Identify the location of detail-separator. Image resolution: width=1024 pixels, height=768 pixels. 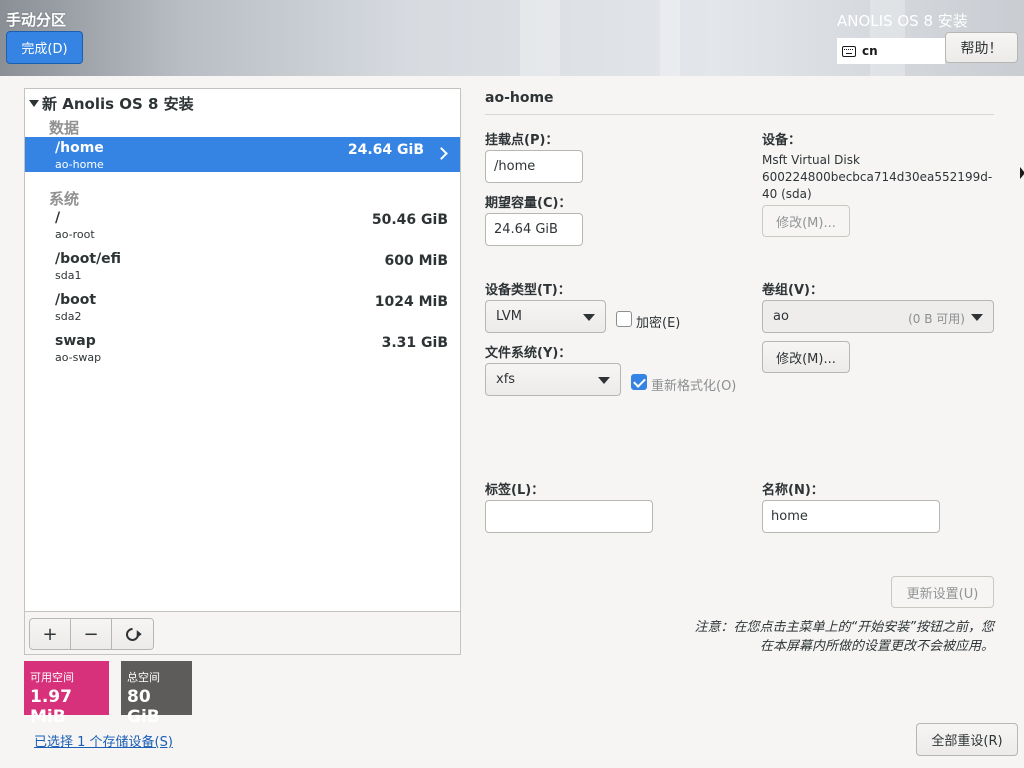
(739, 114).